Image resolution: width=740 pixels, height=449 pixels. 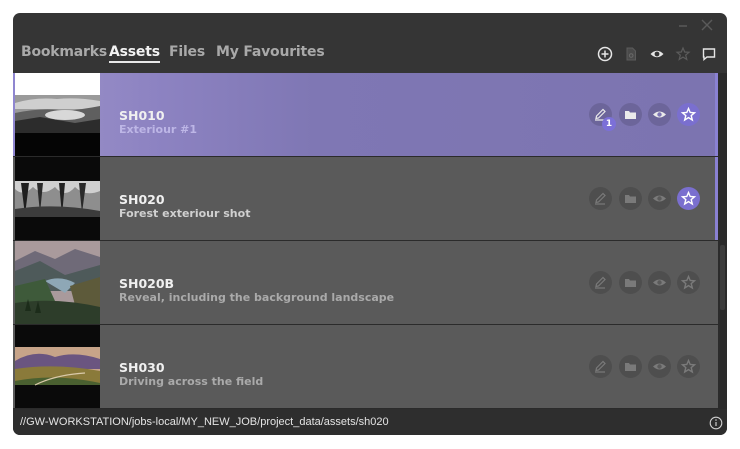 What do you see at coordinates (683, 54) in the screenshot?
I see `star-icon` at bounding box center [683, 54].